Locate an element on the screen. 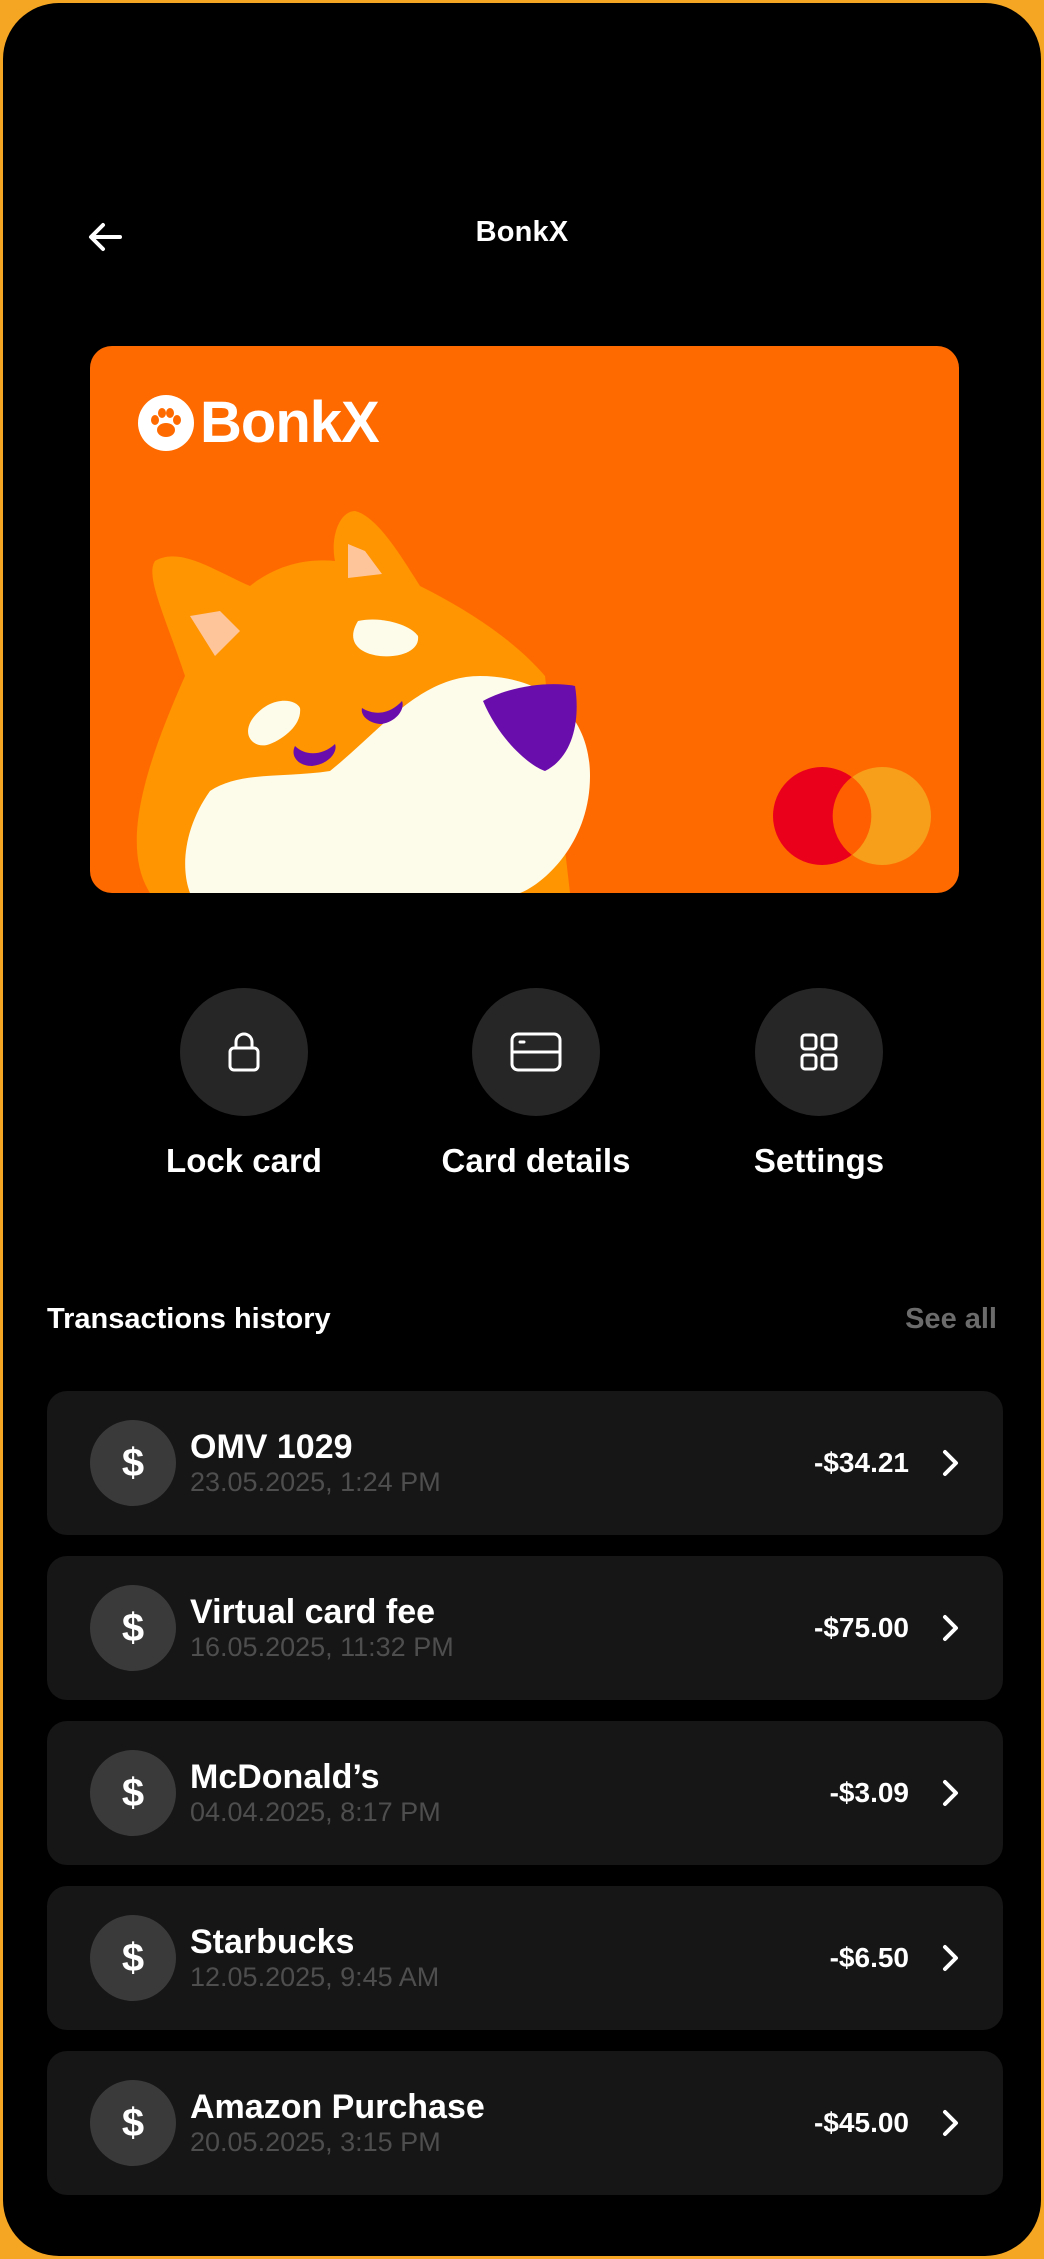  transaction-amount: -$6.50 is located at coordinates (869, 1957).